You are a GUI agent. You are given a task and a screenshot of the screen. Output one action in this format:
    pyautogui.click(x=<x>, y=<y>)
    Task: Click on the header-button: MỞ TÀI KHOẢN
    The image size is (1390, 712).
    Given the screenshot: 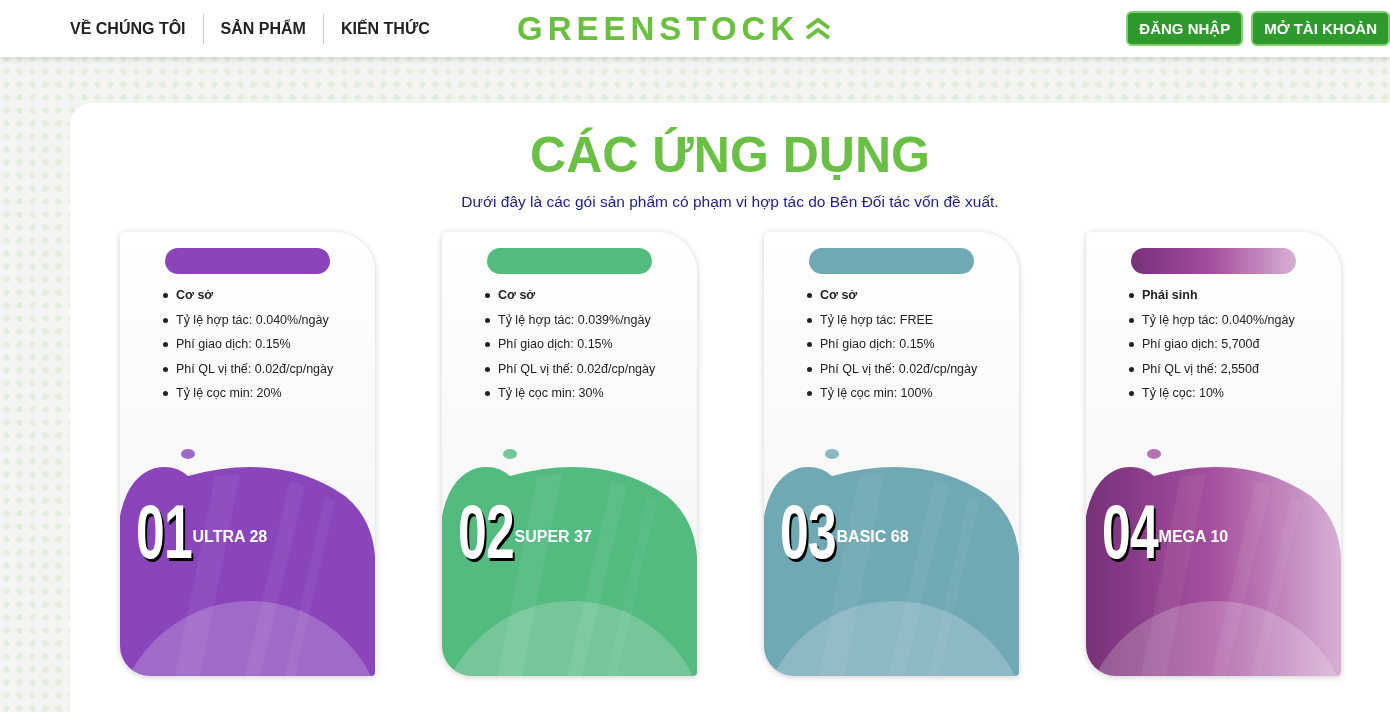 What is the action you would take?
    pyautogui.click(x=1320, y=28)
    